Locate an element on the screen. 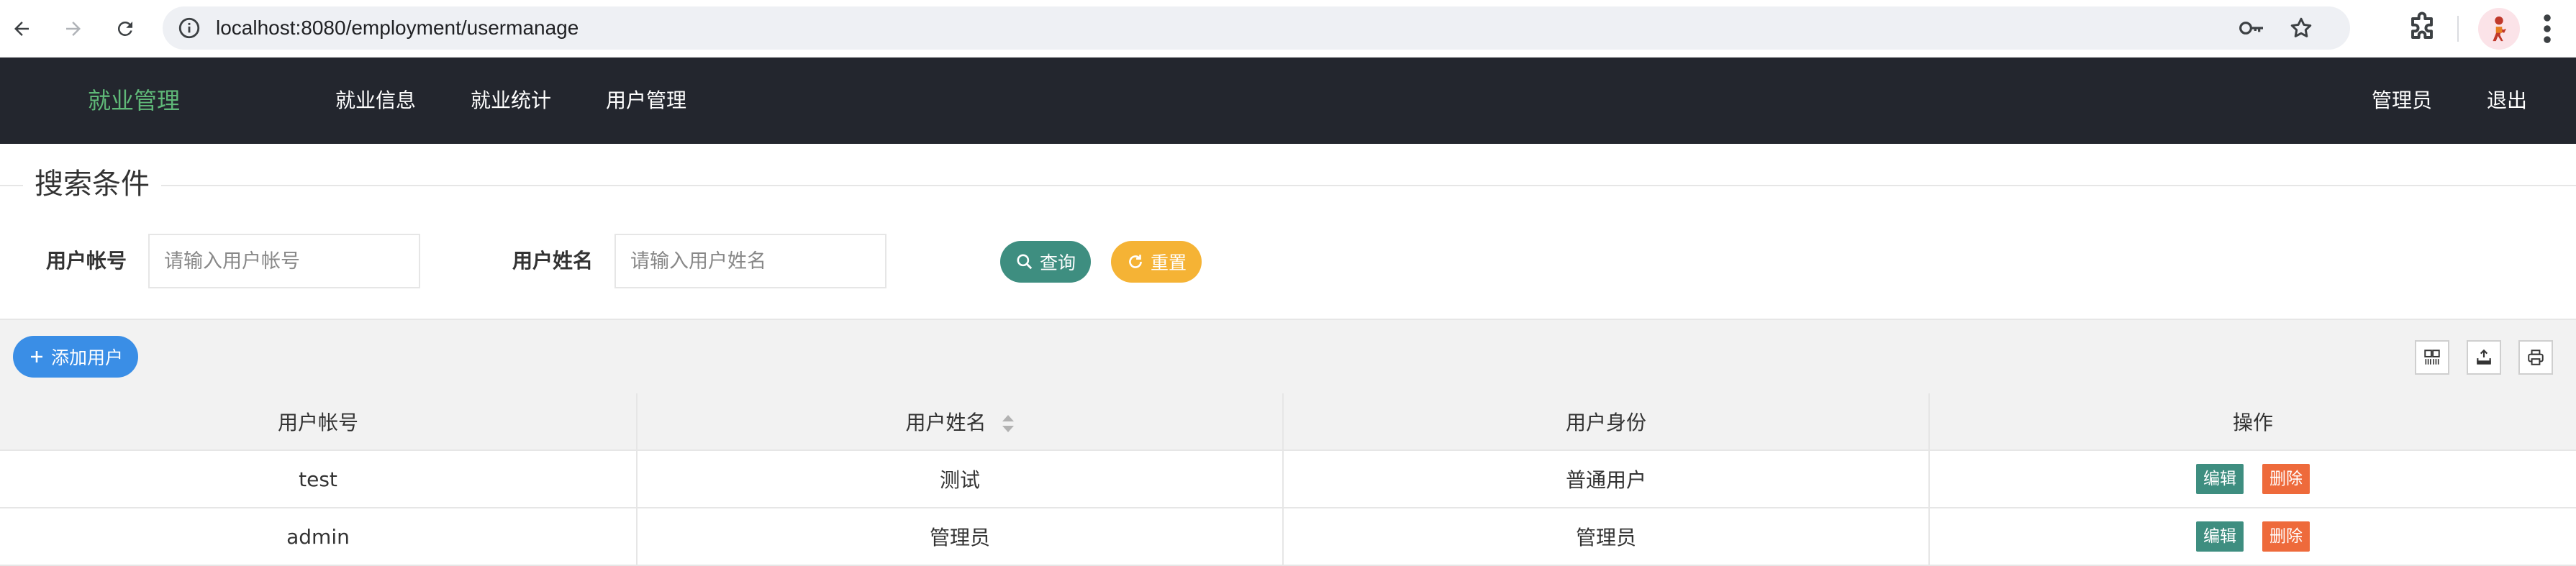  bookmark-star-icon is located at coordinates (2301, 28).